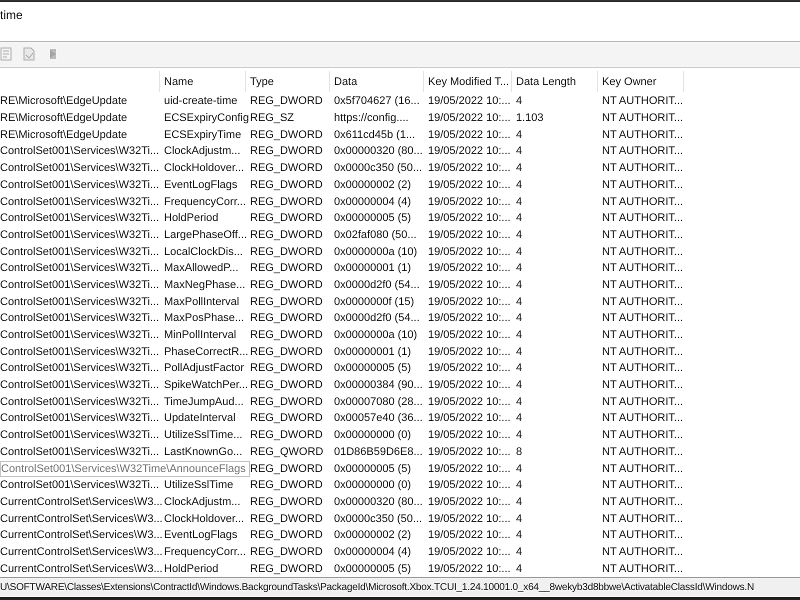  Describe the element at coordinates (203, 81) in the screenshot. I see `column-header: Name` at that location.